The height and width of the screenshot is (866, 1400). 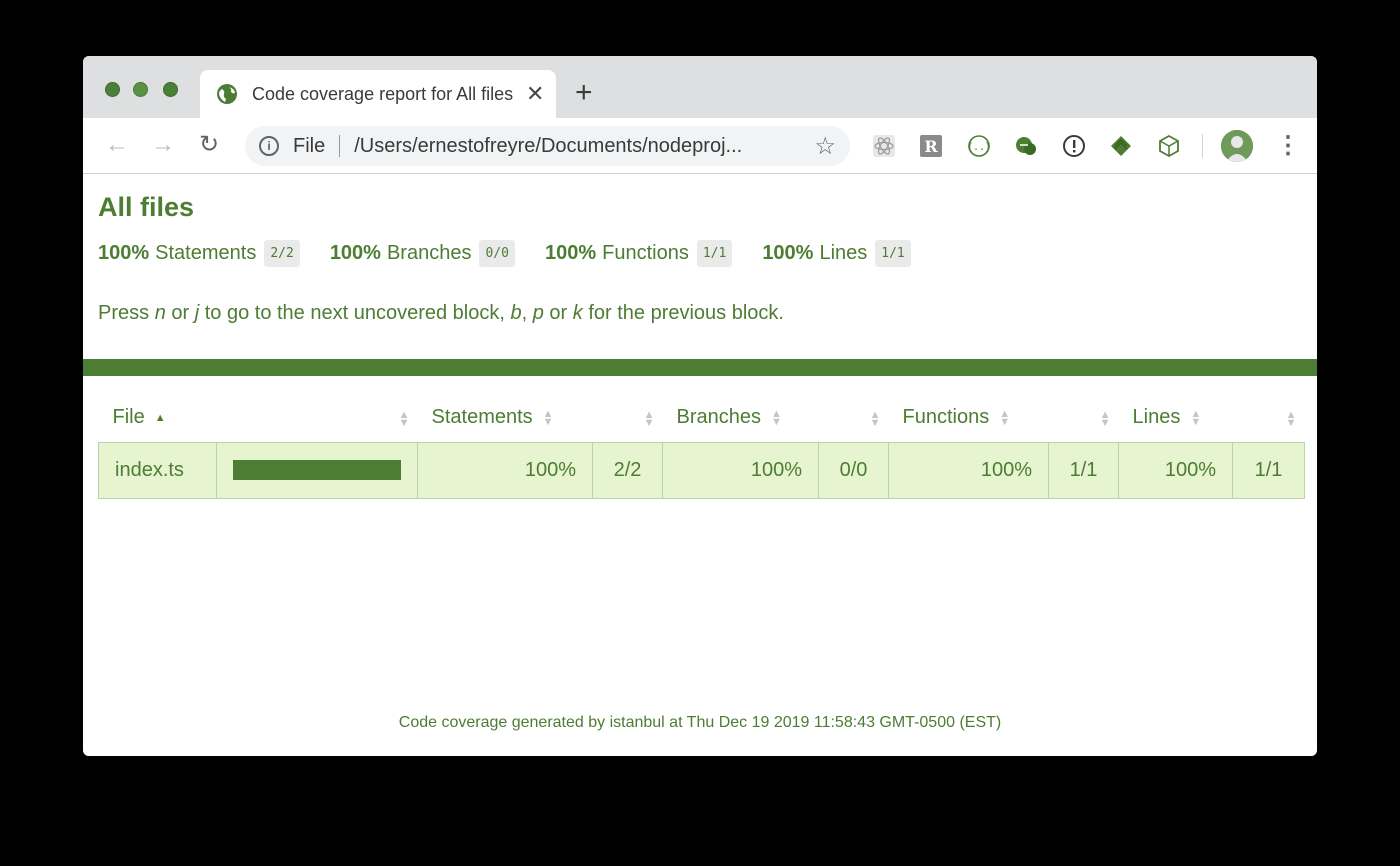 What do you see at coordinates (497, 253) in the screenshot?
I see `summary-fraction: 0/0` at bounding box center [497, 253].